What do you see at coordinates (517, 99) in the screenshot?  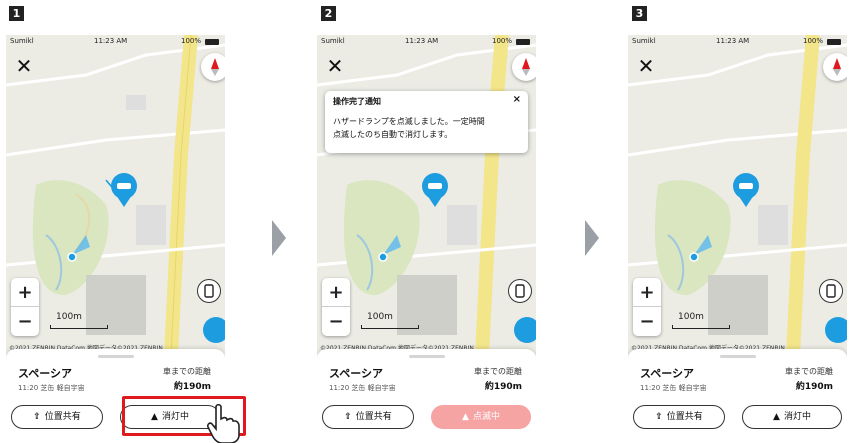 I see `notice-close-icon: ×` at bounding box center [517, 99].